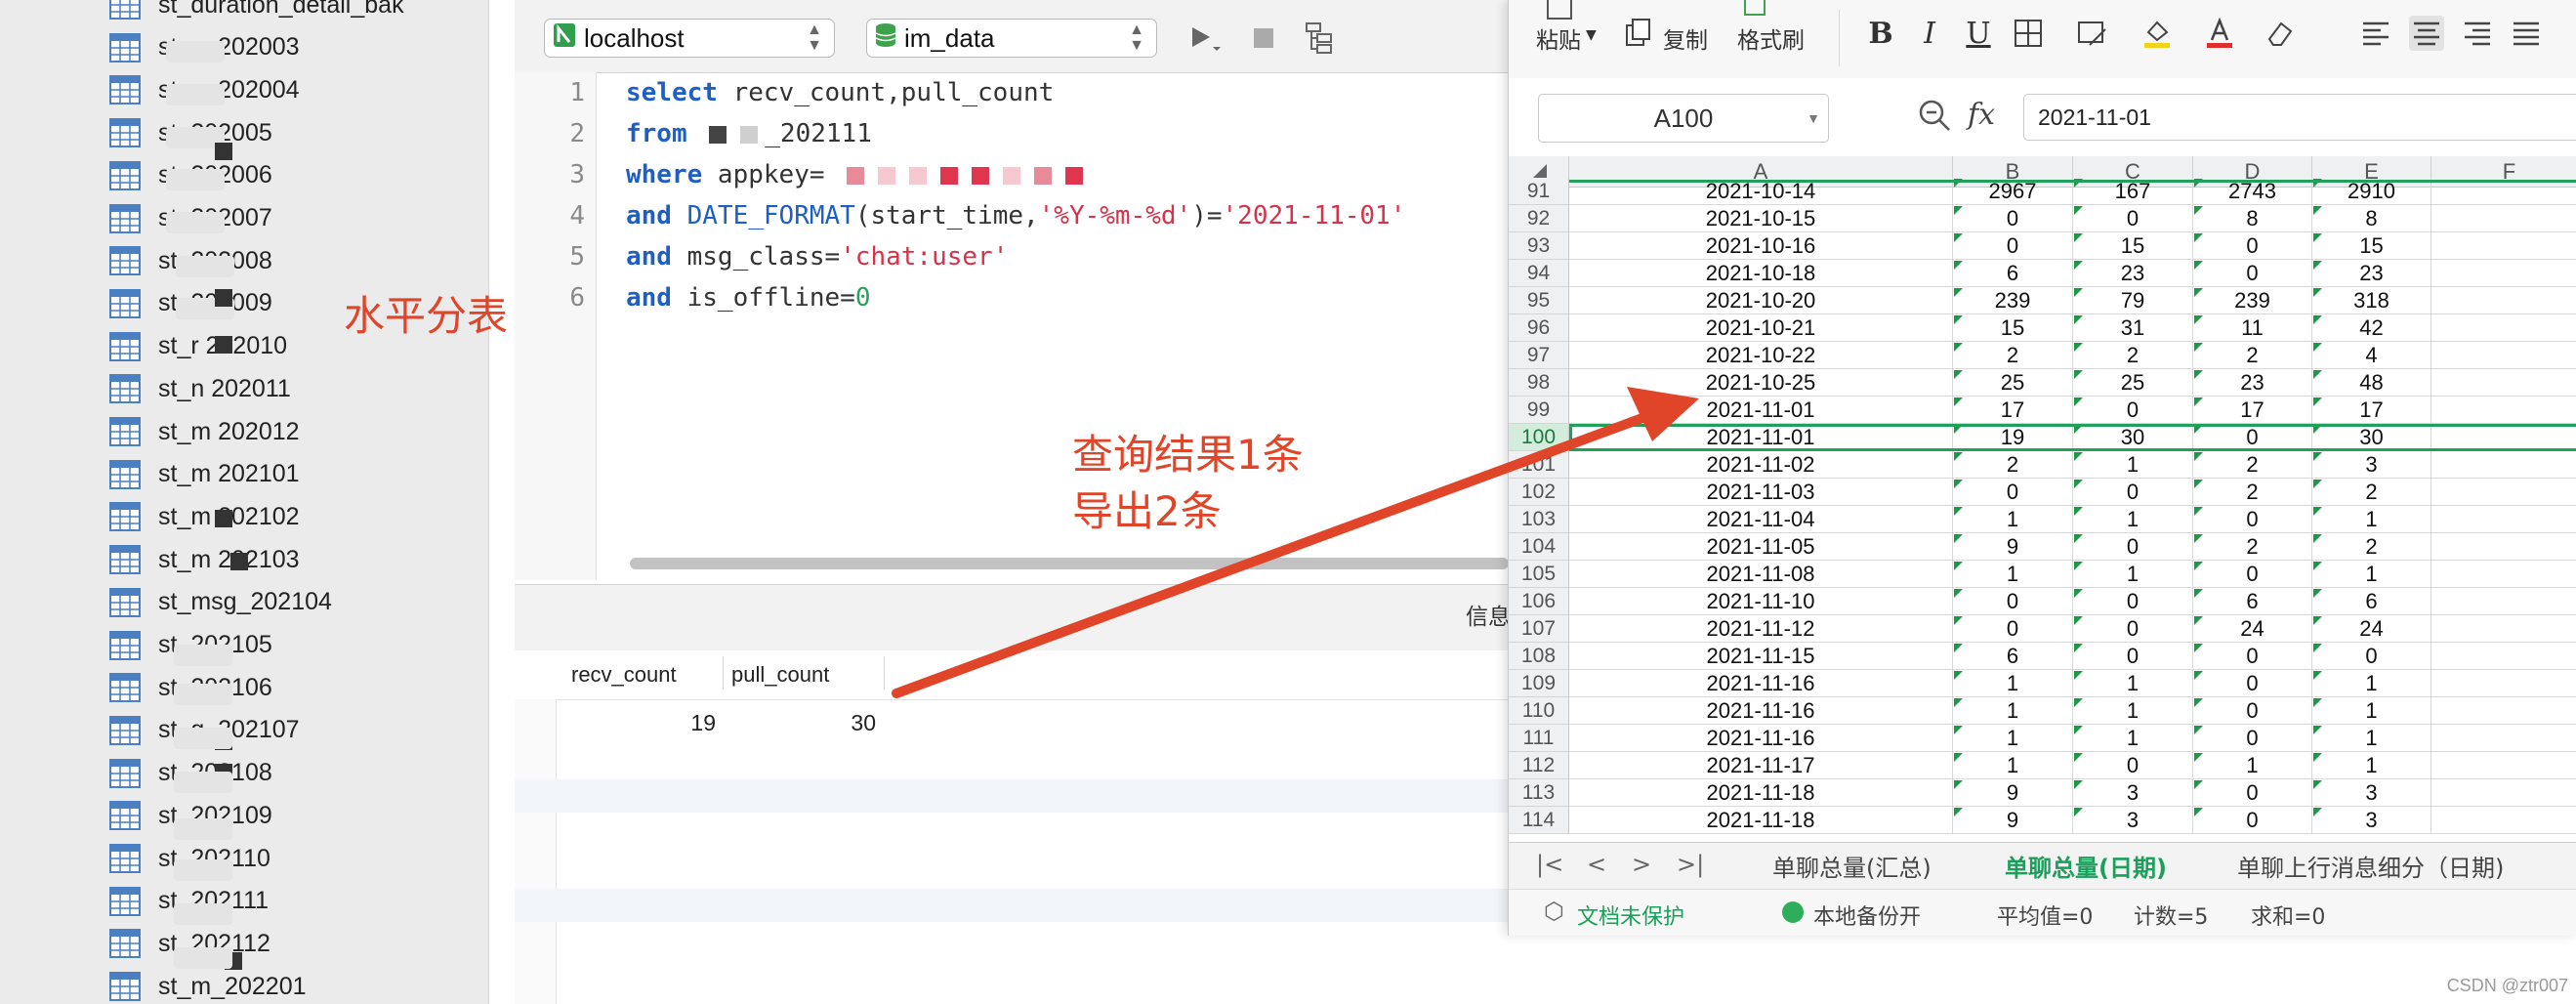 This screenshot has width=2576, height=1004. I want to click on sidebar-table-item: st_m 202101, so click(204, 474).